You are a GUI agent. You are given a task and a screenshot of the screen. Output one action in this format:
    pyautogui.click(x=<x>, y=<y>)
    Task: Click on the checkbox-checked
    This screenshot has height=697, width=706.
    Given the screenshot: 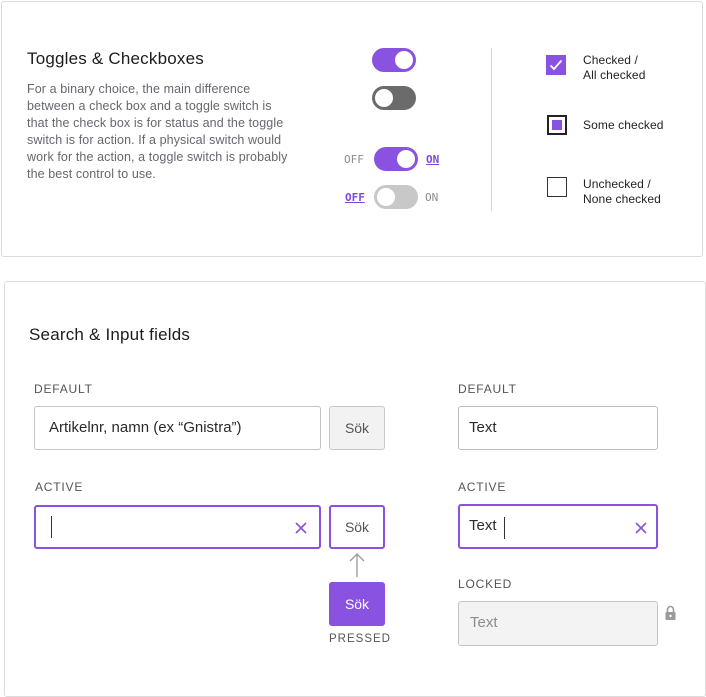 What is the action you would take?
    pyautogui.click(x=556, y=65)
    